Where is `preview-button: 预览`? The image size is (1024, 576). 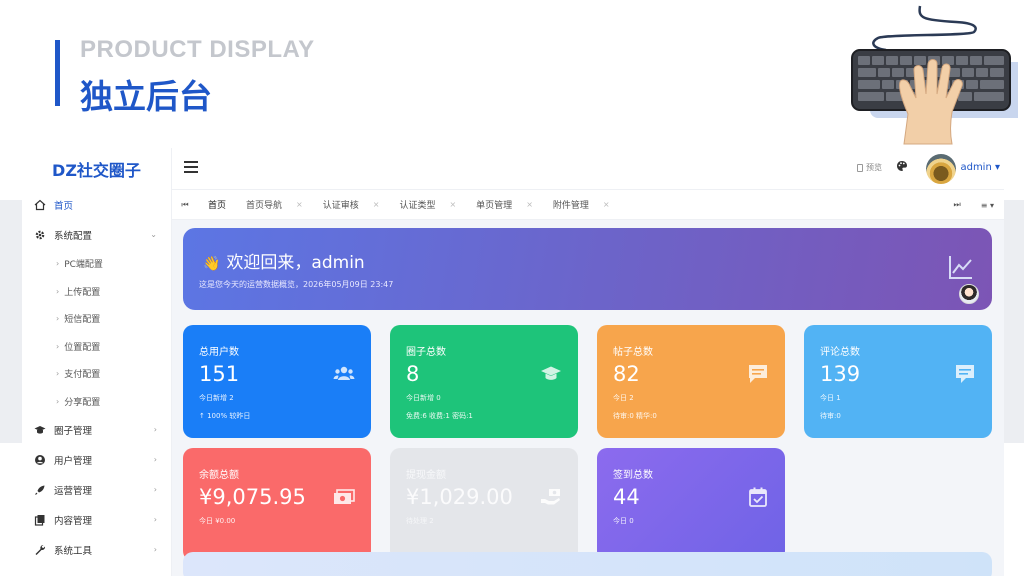
preview-button: 预览 is located at coordinates (869, 167).